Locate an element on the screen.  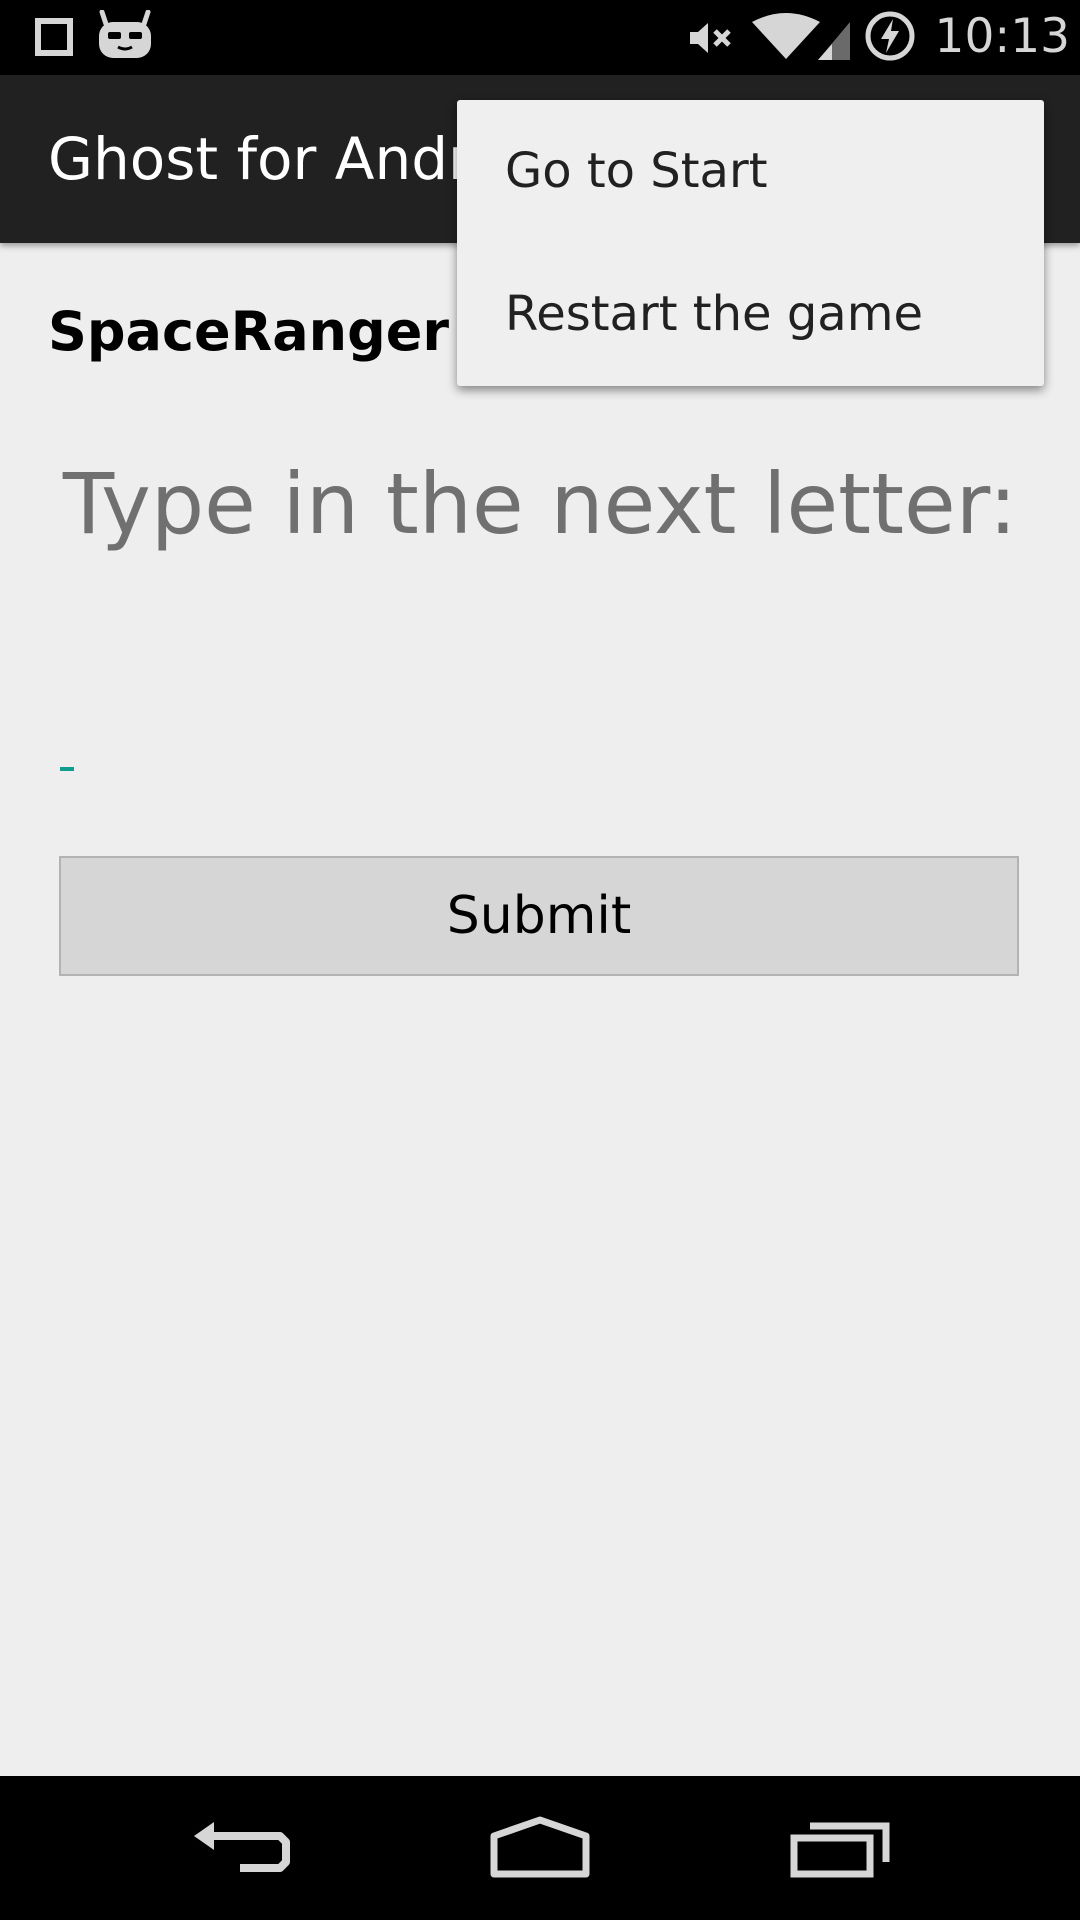
recents-button is located at coordinates (840, 1848).